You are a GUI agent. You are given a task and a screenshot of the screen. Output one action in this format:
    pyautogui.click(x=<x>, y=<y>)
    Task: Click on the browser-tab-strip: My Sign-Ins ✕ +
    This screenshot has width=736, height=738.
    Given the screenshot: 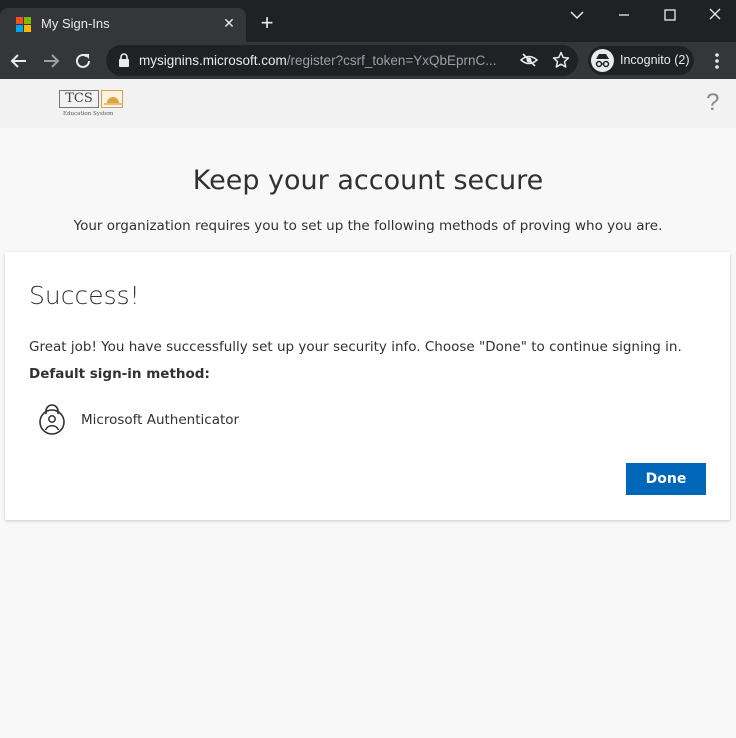 What is the action you would take?
    pyautogui.click(x=368, y=21)
    